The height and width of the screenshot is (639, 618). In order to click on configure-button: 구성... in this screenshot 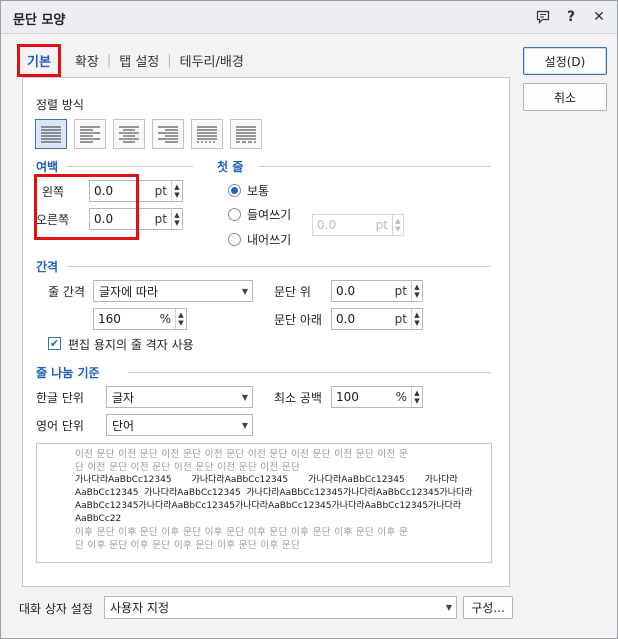, I will do `click(488, 607)`.